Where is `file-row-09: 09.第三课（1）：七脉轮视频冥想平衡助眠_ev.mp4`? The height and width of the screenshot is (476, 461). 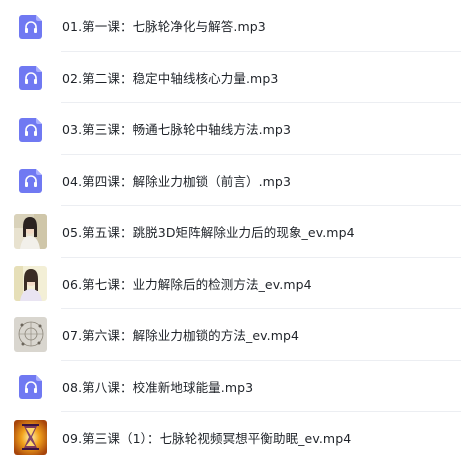 file-row-09: 09.第三课（1）：七脉轮视频冥想平衡助眠_ev.mp4 is located at coordinates (230, 438).